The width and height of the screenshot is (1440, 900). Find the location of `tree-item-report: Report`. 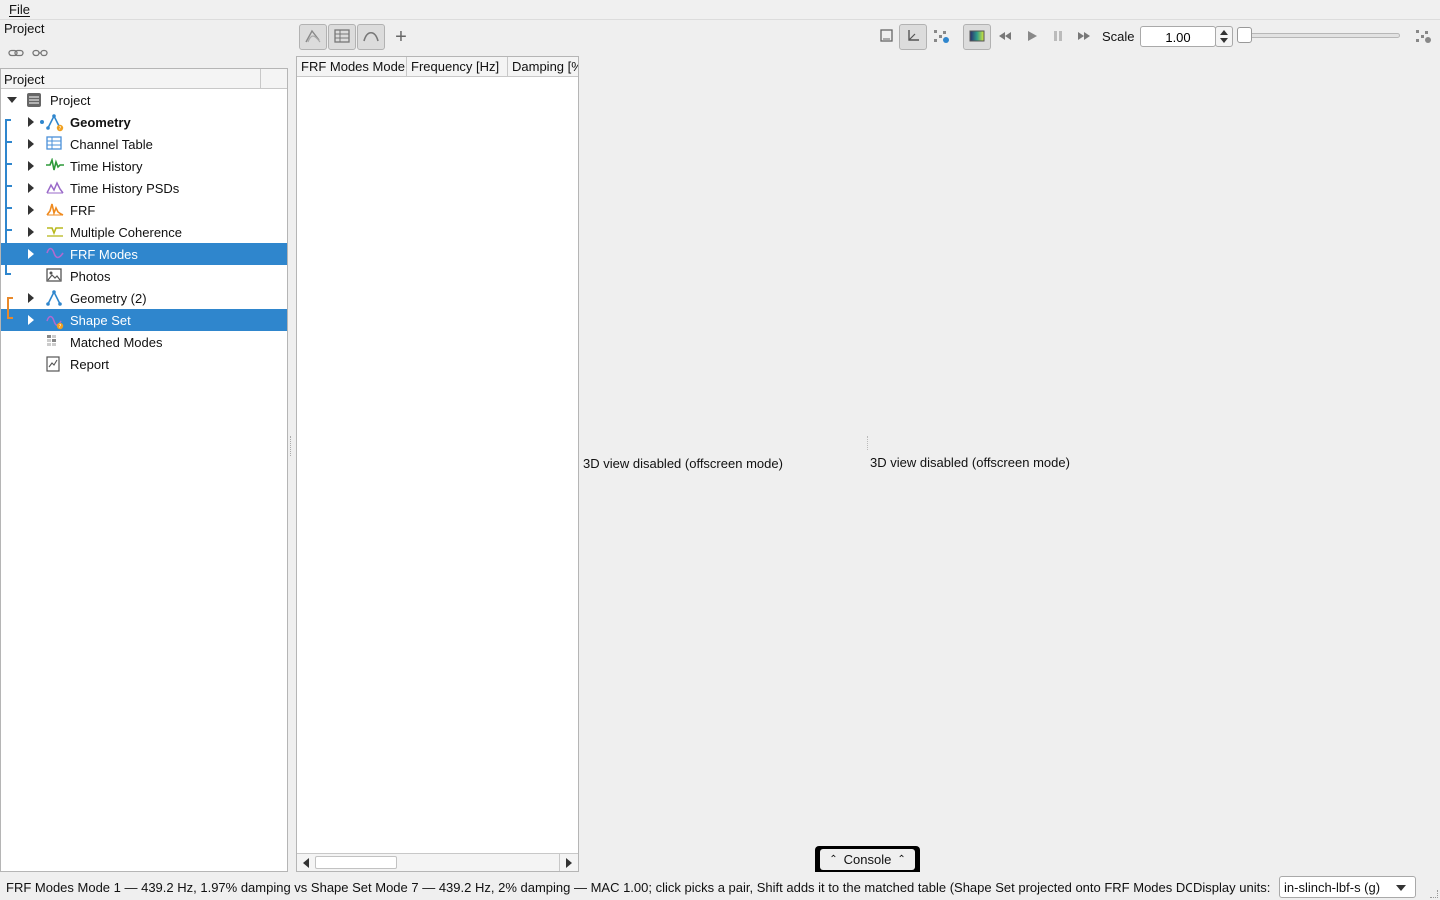

tree-item-report: Report is located at coordinates (144, 364).